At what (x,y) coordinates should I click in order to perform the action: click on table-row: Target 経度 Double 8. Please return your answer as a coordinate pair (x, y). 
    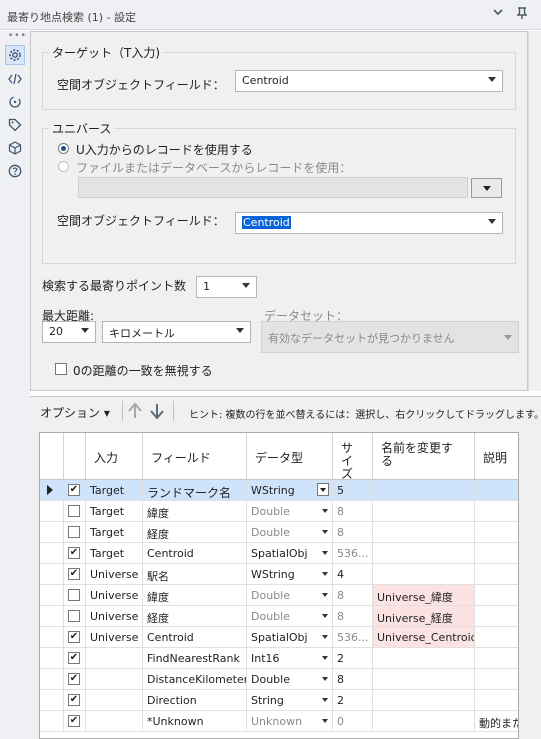
    Looking at the image, I should click on (279, 532).